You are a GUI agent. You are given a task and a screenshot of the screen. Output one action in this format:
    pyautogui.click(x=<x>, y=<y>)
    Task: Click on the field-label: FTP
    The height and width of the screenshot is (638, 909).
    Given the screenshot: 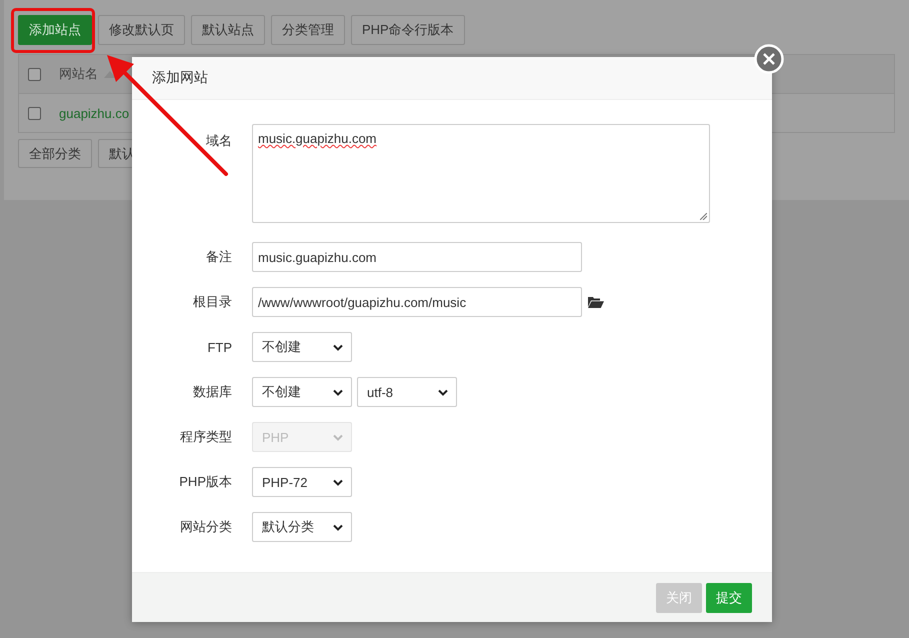 What is the action you would take?
    pyautogui.click(x=219, y=347)
    